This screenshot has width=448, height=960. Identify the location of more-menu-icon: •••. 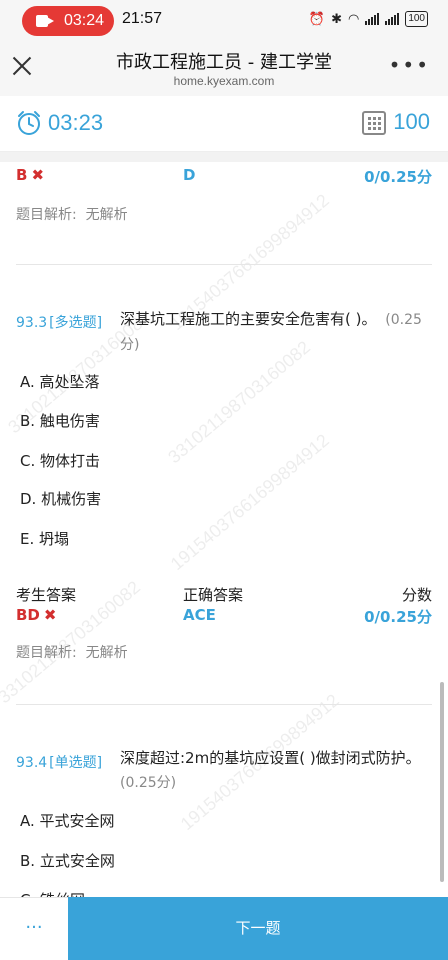
(409, 65).